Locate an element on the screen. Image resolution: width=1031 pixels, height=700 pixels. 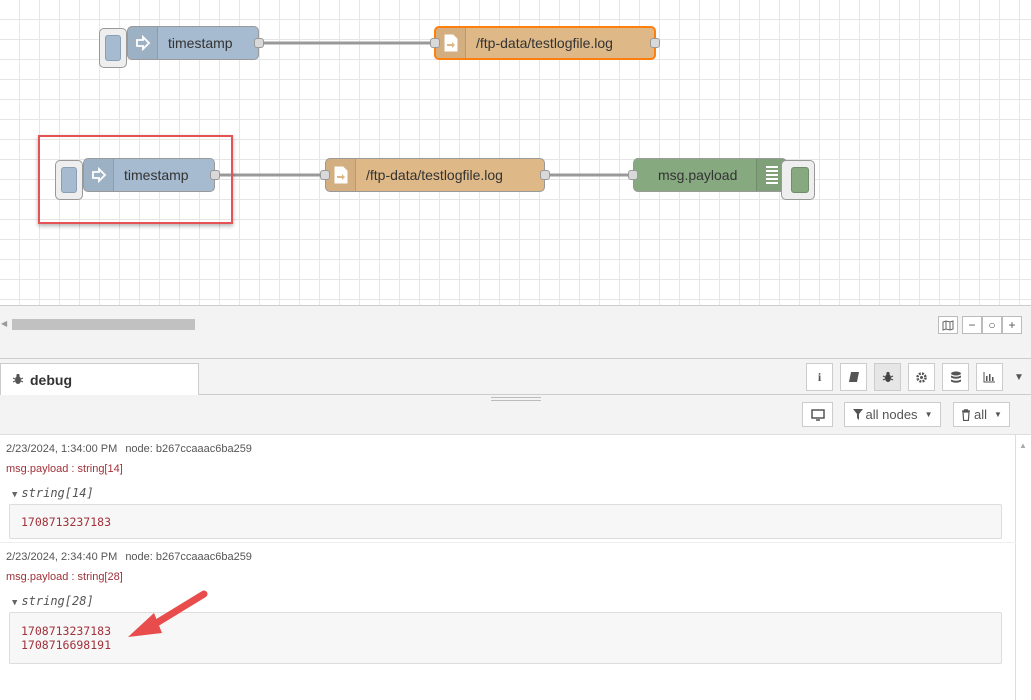
clear-label: all is located at coordinates (981, 414).